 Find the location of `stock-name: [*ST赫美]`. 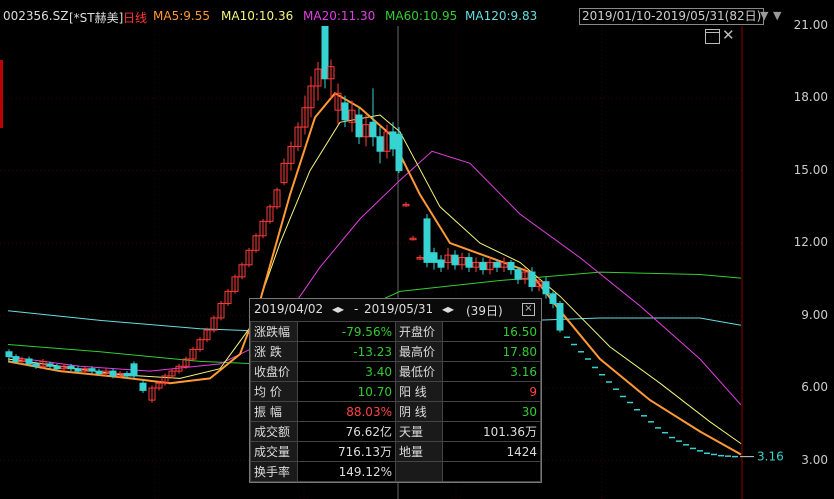

stock-name: [*ST赫美] is located at coordinates (96, 18).